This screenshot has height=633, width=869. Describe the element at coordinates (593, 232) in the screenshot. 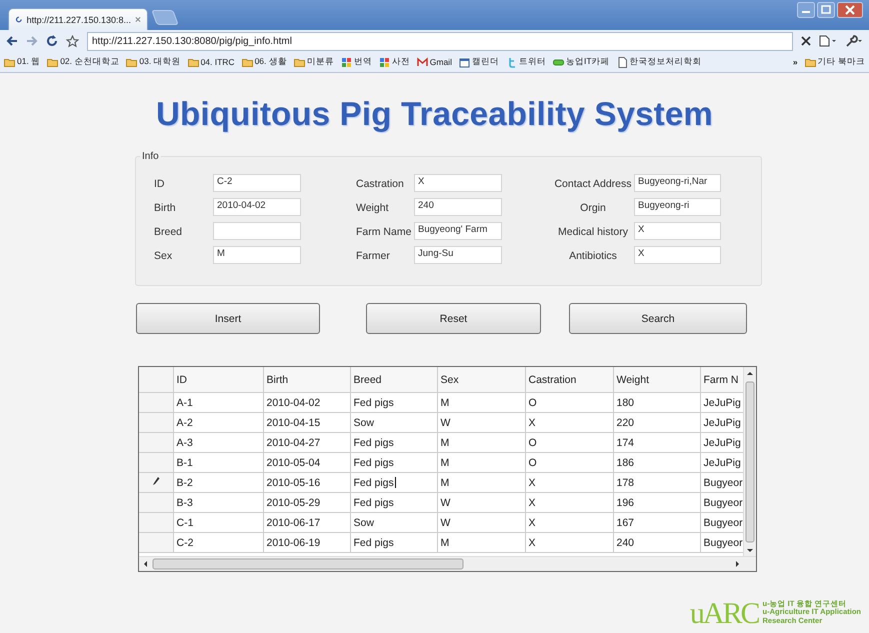

I see `field-label: Medical history` at that location.